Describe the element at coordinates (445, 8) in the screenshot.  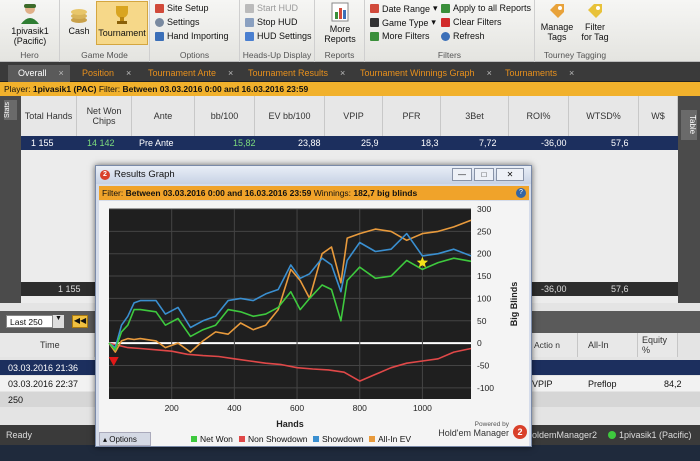
I see `apply-icon` at that location.